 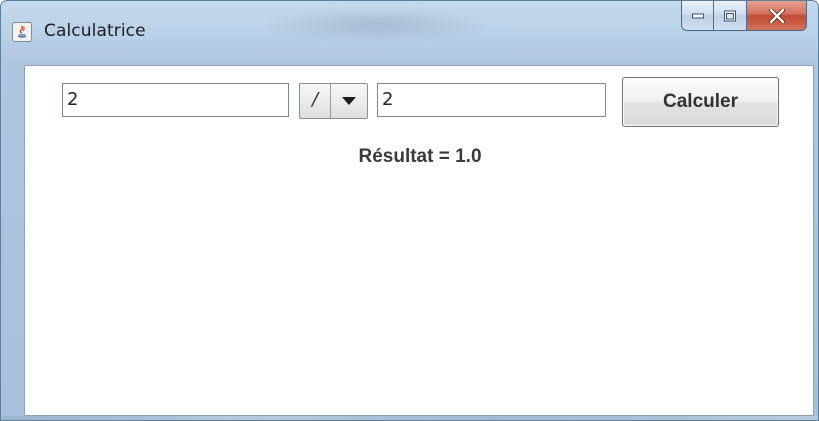 What do you see at coordinates (22, 32) in the screenshot?
I see `java-icon` at bounding box center [22, 32].